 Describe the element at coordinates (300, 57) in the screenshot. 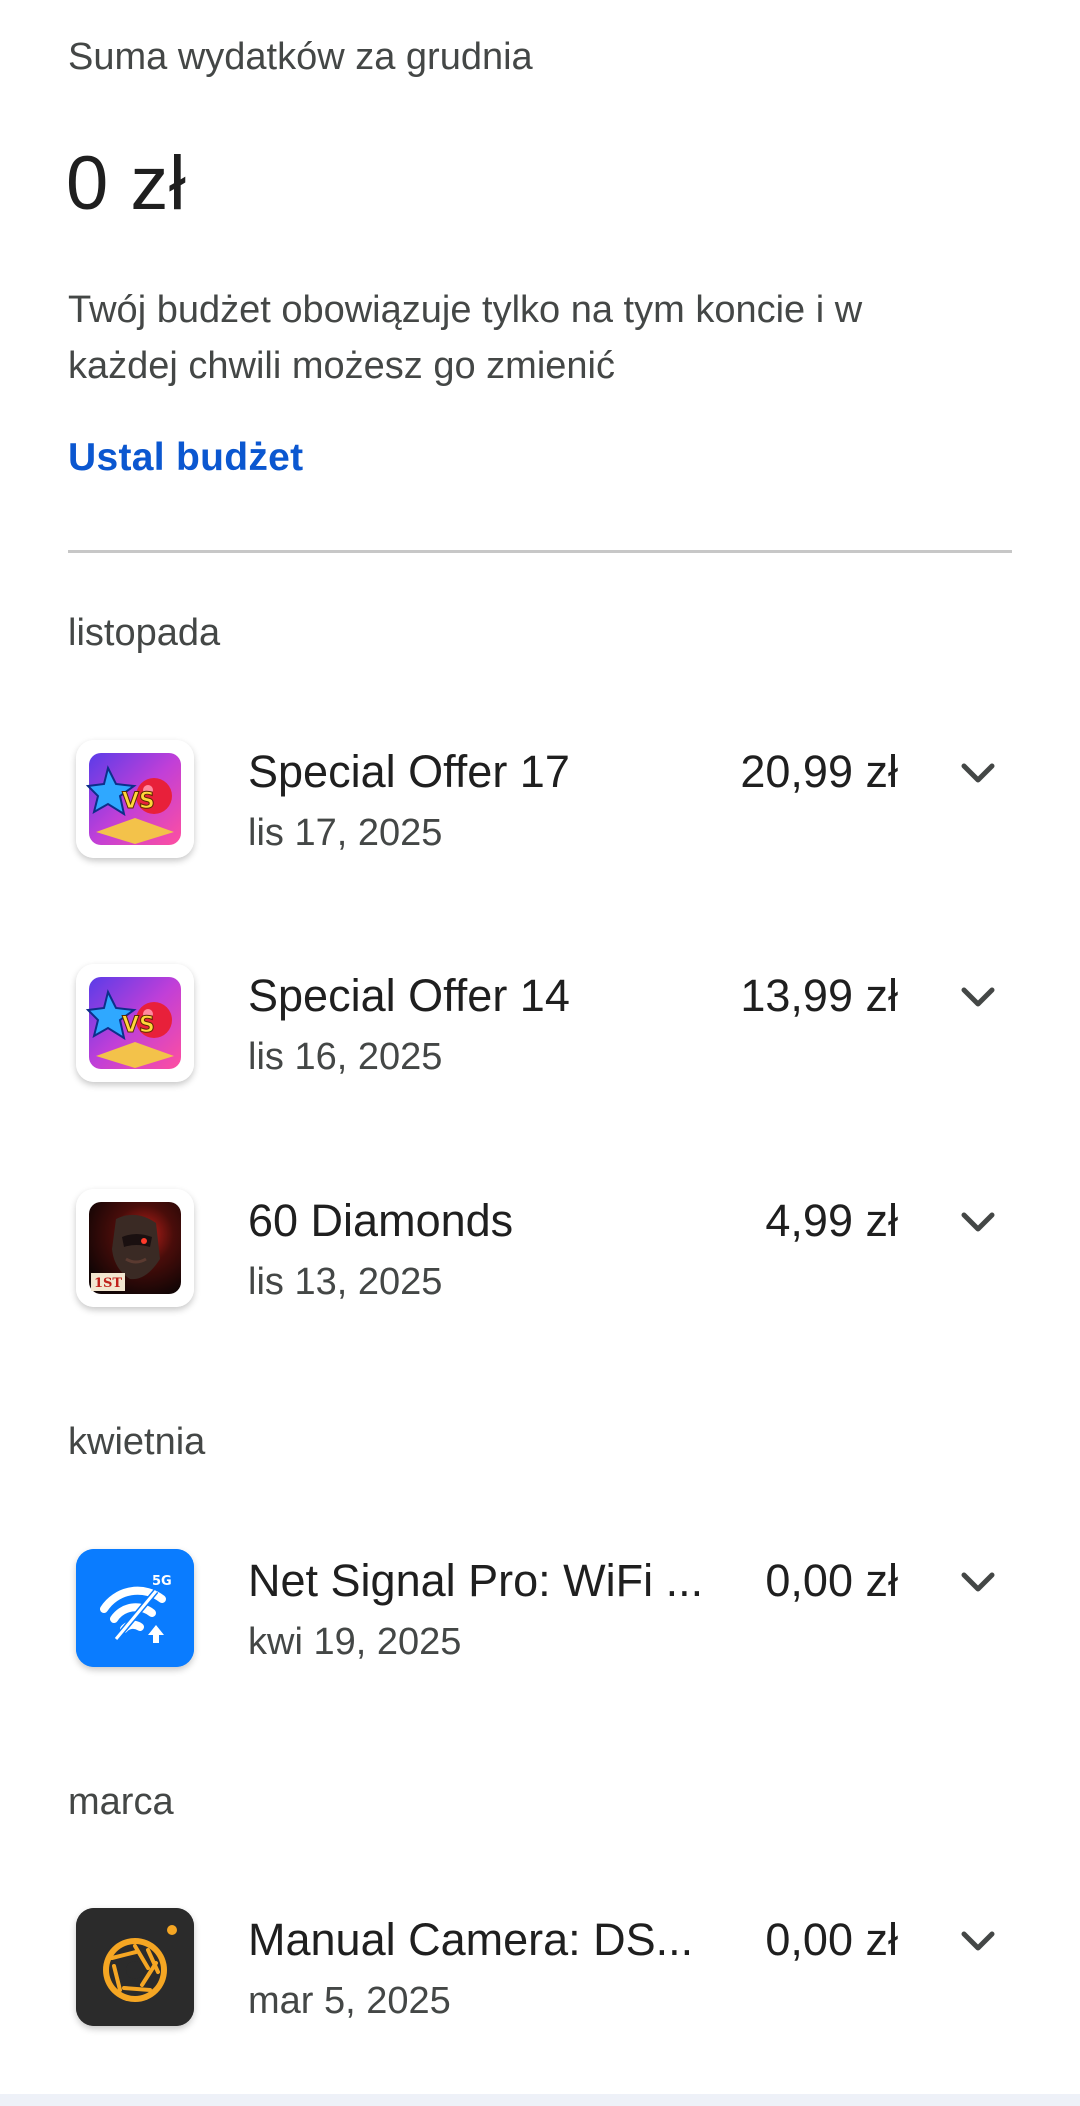

I see `spending-summary-label: Suma wydatków za grudnia` at that location.